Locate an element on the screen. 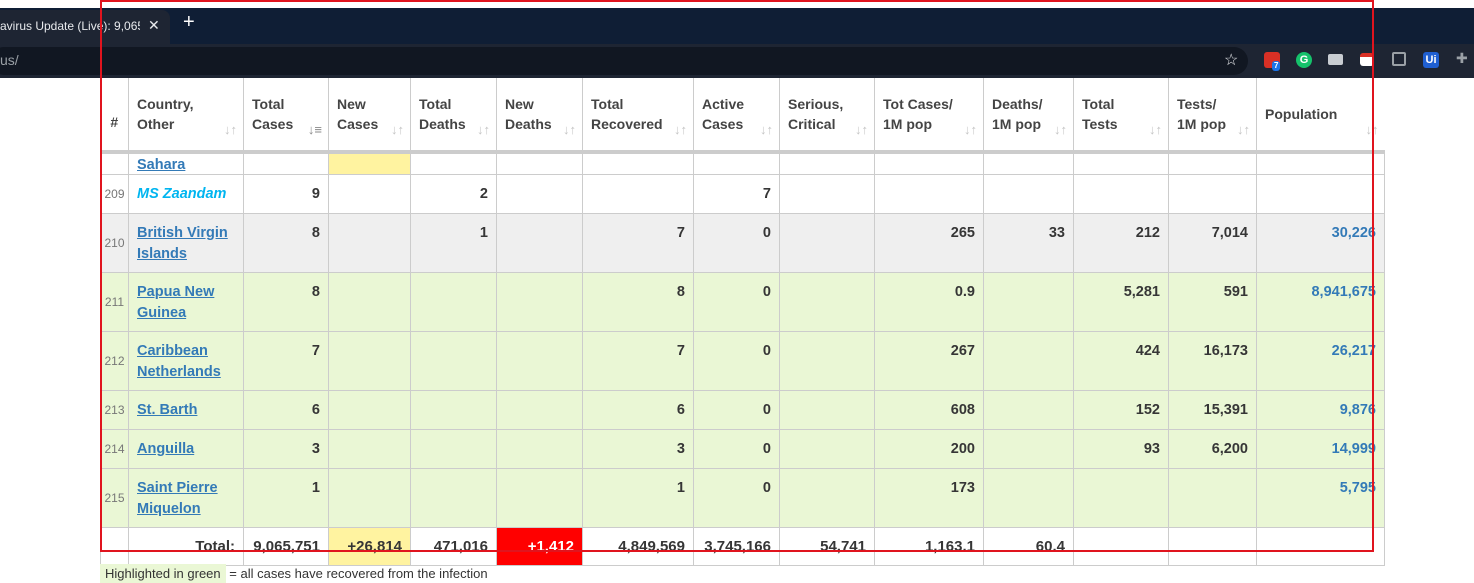 The height and width of the screenshot is (583, 1474). cases-per-m-cell is located at coordinates (929, 193).